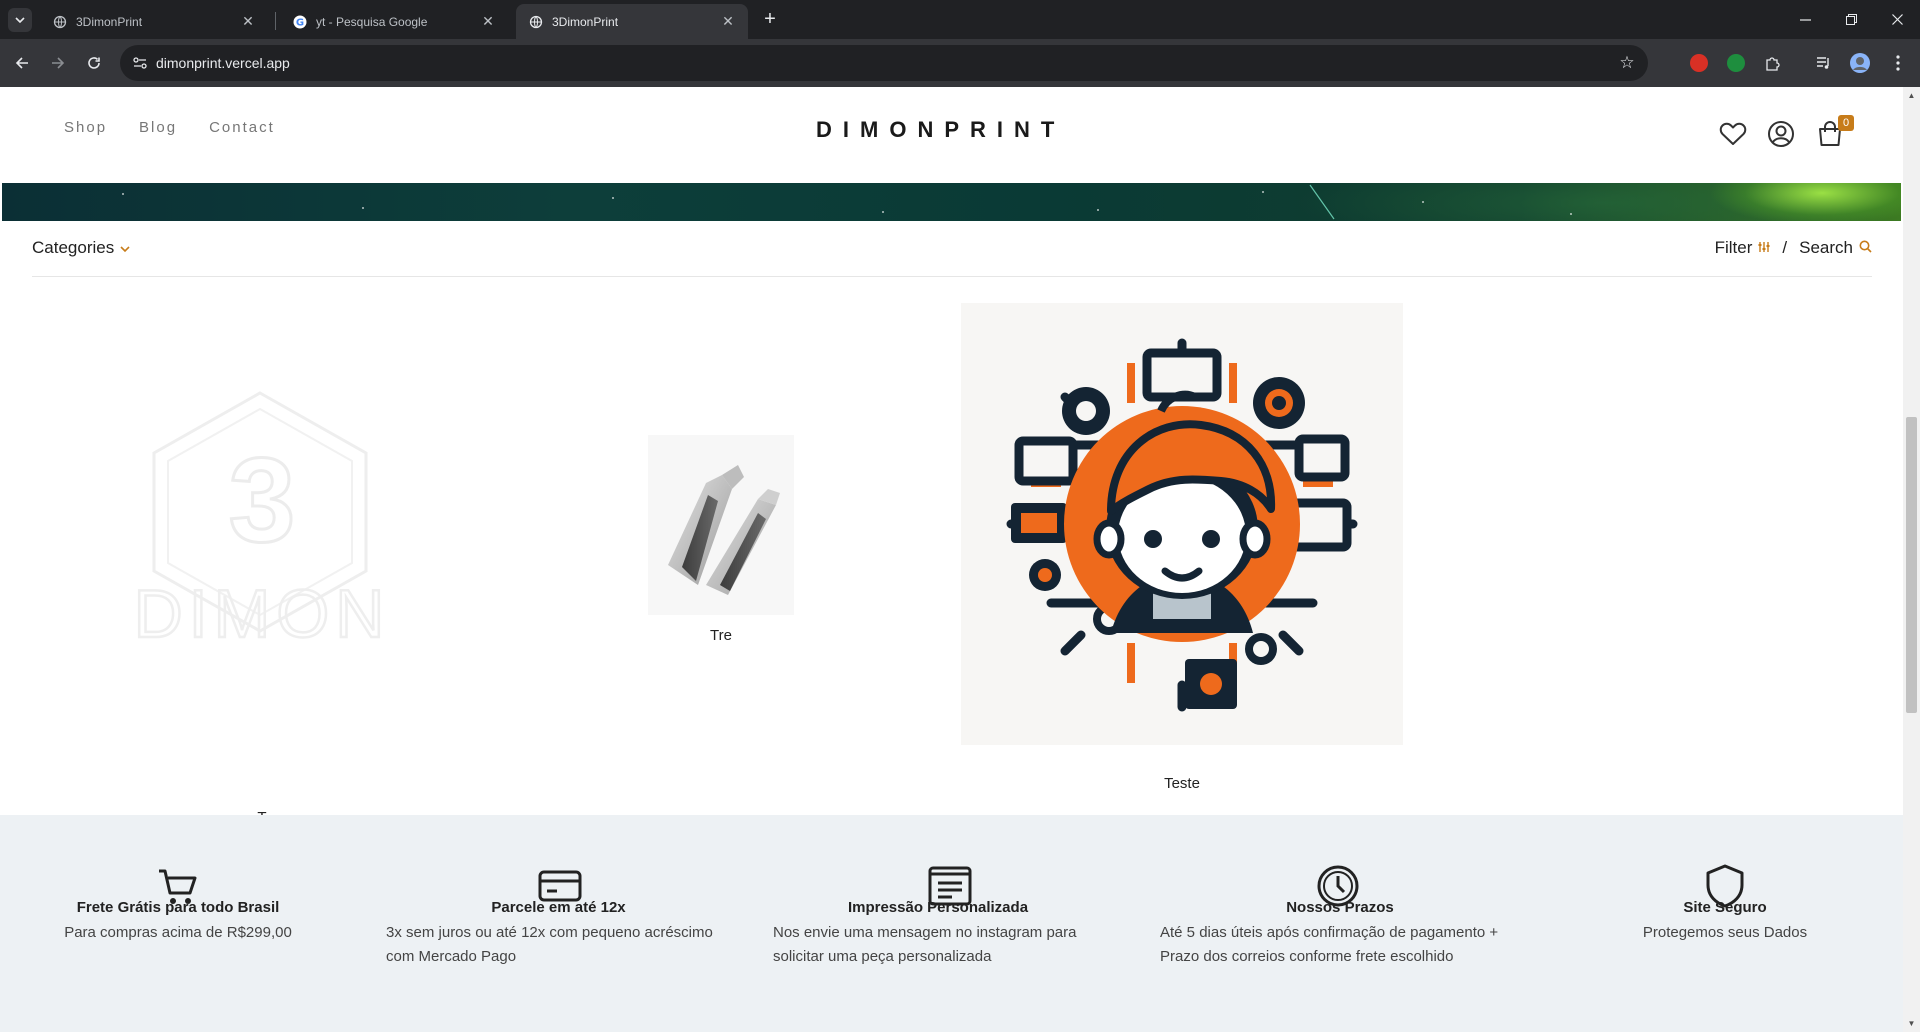 The image size is (1920, 1032). What do you see at coordinates (1851, 19) in the screenshot?
I see `restore-button` at bounding box center [1851, 19].